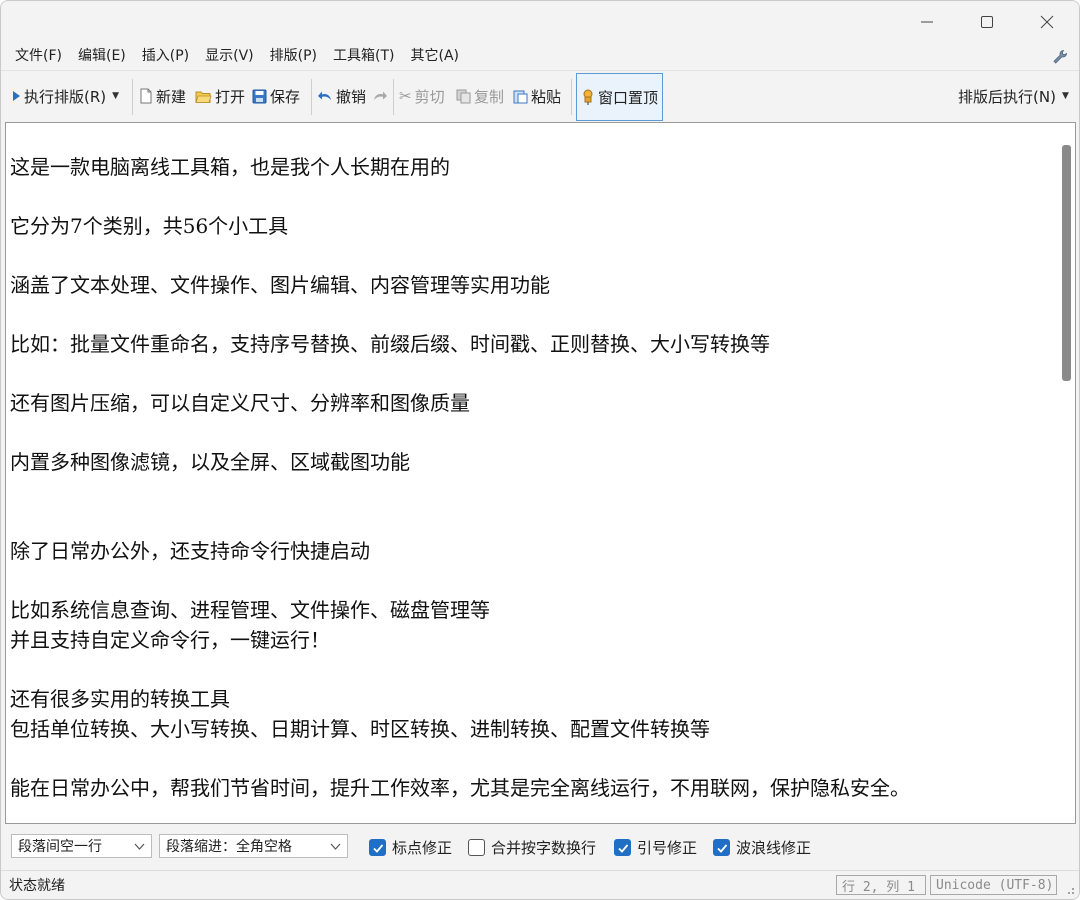 This screenshot has height=900, width=1080. Describe the element at coordinates (230, 96) in the screenshot. I see `open-label: 打开` at that location.